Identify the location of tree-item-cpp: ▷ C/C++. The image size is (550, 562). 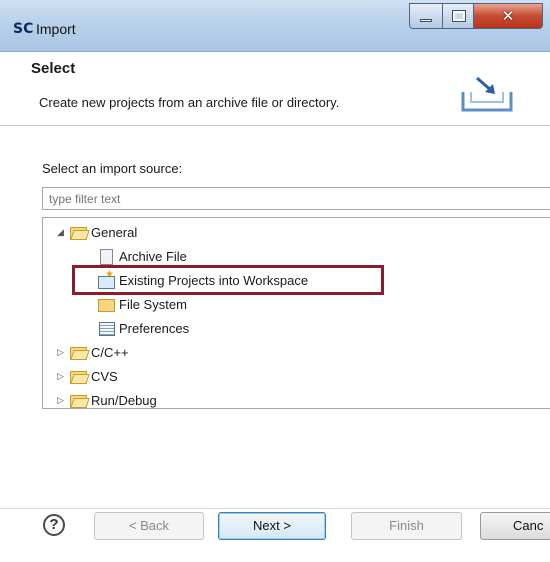
(93, 352).